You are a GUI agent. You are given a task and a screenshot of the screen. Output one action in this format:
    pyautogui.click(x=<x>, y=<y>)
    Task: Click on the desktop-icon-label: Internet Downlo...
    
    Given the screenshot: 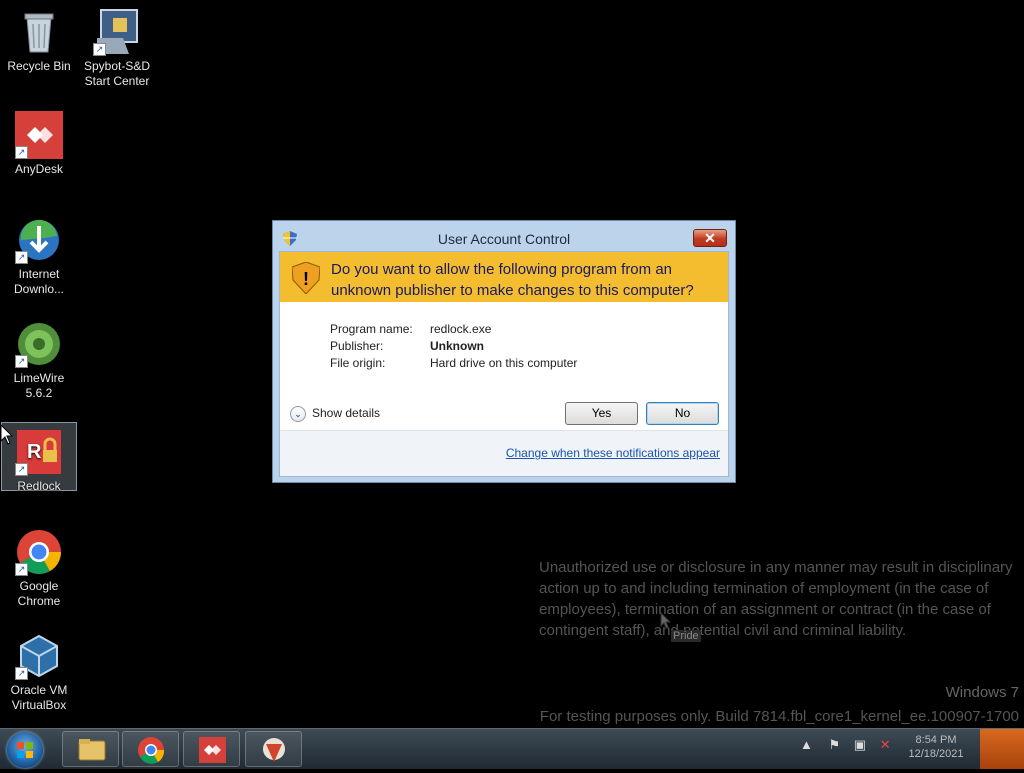 What is the action you would take?
    pyautogui.click(x=39, y=281)
    